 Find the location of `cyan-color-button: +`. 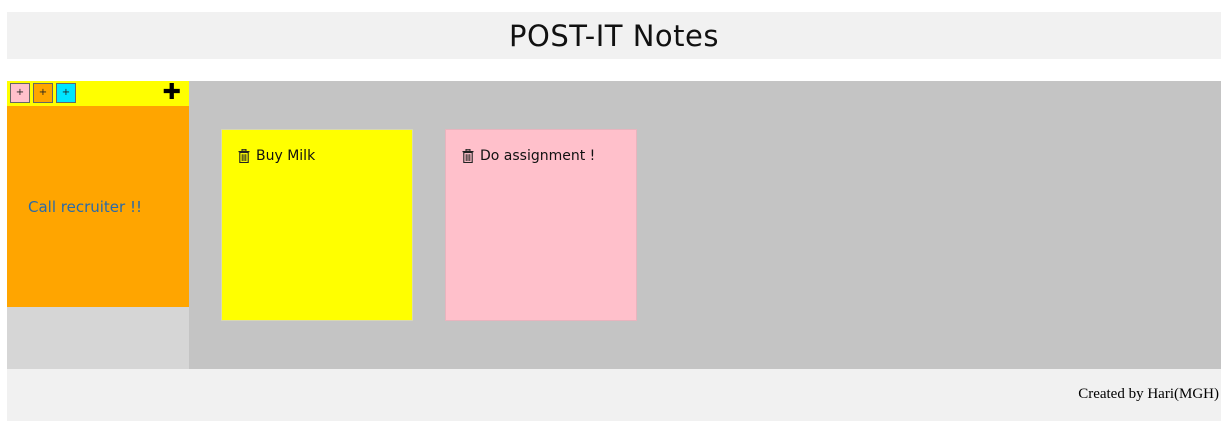

cyan-color-button: + is located at coordinates (66, 93).